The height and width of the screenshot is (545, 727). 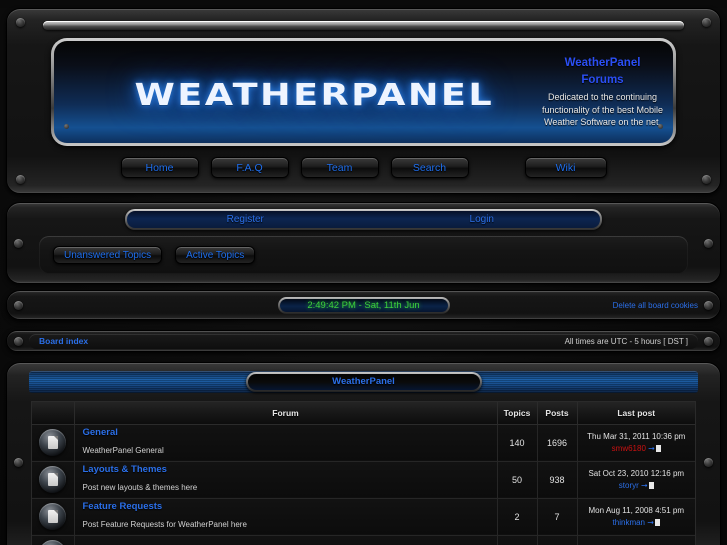 What do you see at coordinates (629, 485) in the screenshot?
I see `last-post-author: storyr` at bounding box center [629, 485].